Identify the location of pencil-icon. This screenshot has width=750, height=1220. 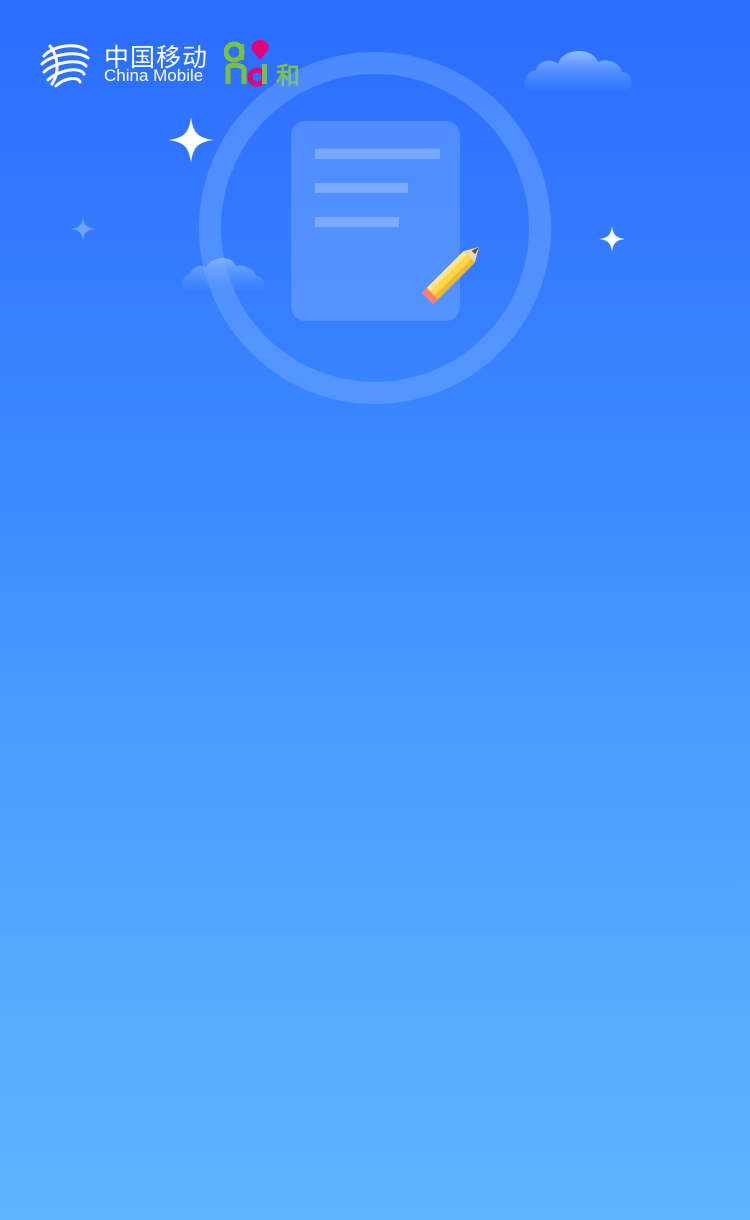
(450, 275).